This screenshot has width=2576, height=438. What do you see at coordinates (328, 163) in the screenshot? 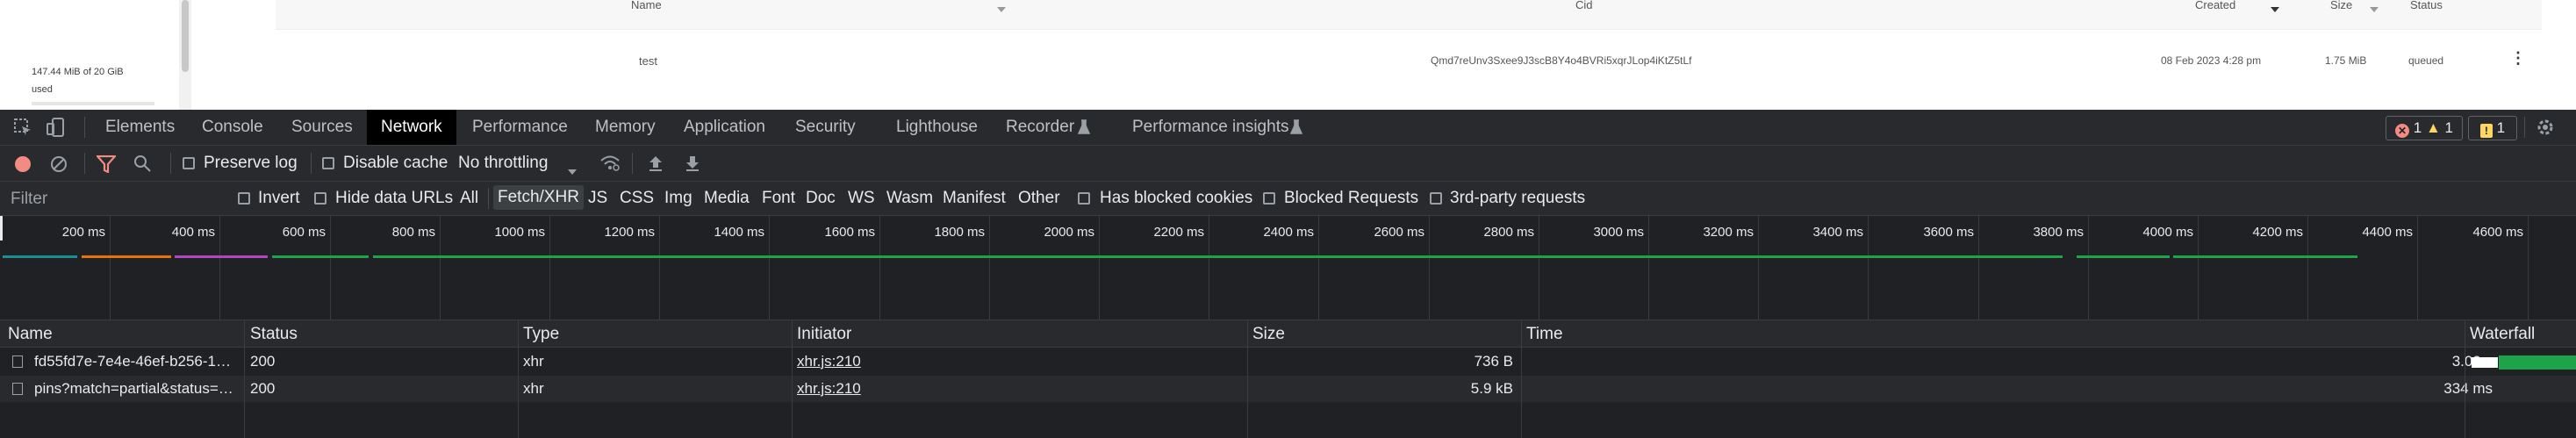
I see `disable-cache-checkbox` at bounding box center [328, 163].